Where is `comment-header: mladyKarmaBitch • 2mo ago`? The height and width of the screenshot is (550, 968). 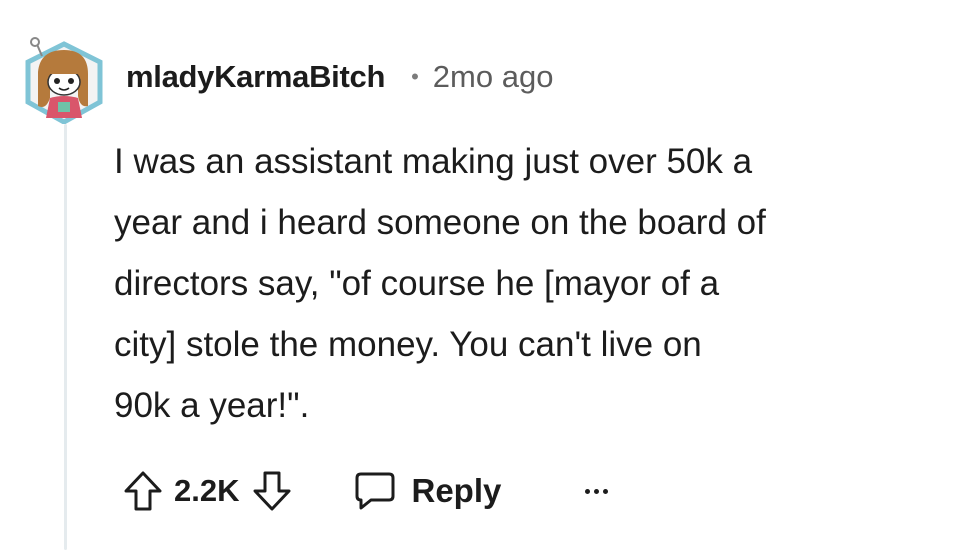 comment-header: mladyKarmaBitch • 2mo ago is located at coordinates (339, 77).